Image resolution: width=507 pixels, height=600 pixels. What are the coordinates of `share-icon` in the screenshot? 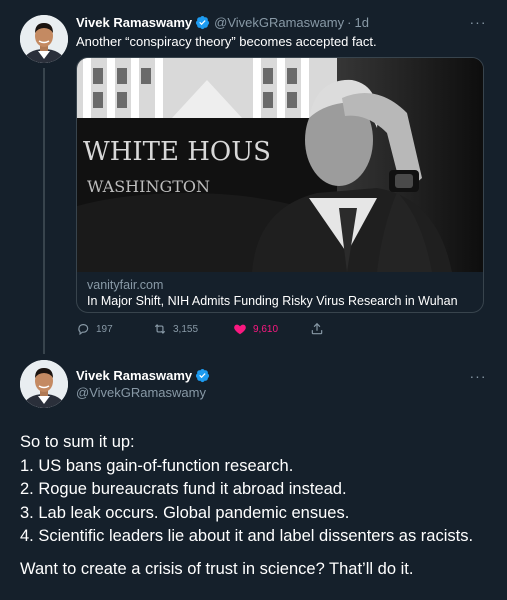 It's located at (317, 328).